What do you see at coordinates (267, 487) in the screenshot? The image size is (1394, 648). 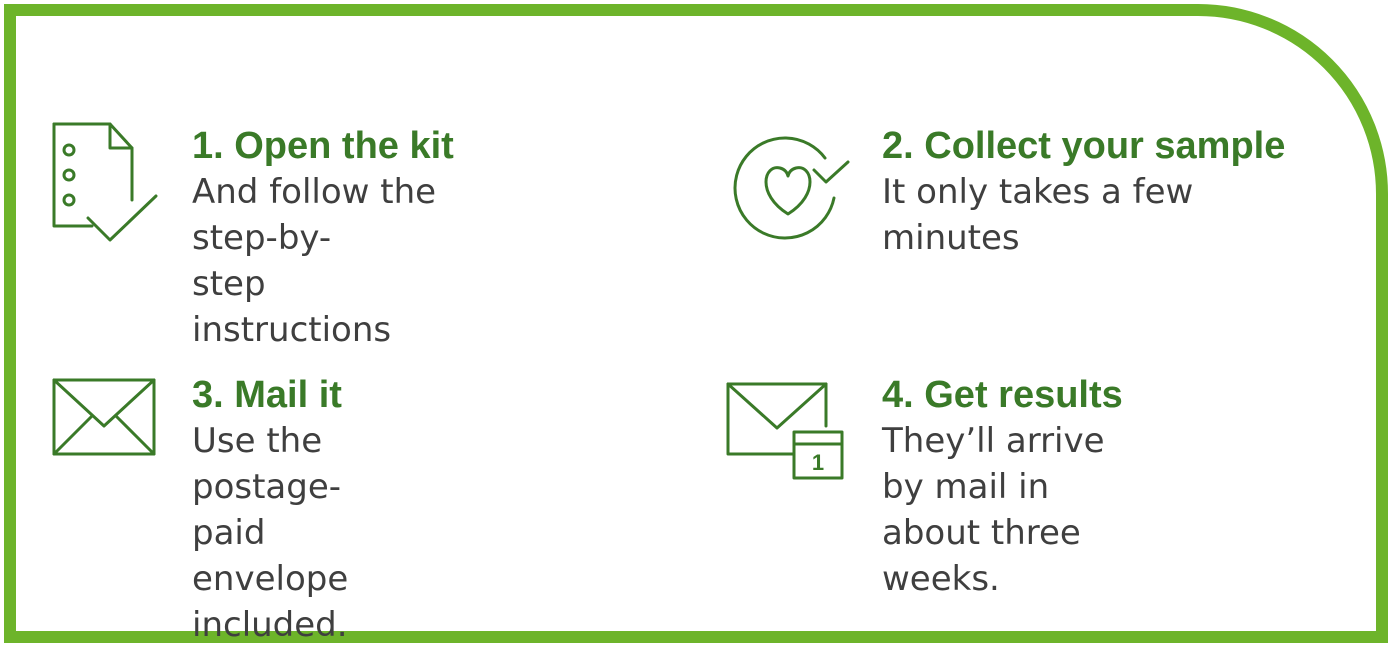 I see `step-description-line: Use the postage-paid` at bounding box center [267, 487].